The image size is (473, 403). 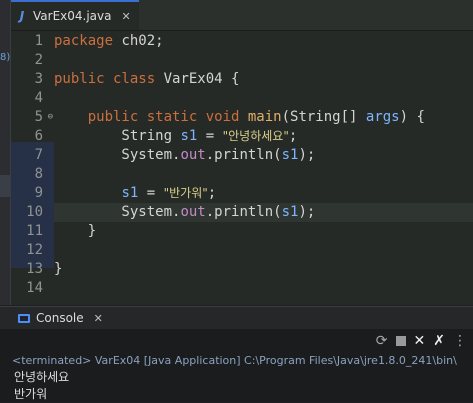 What do you see at coordinates (242, 174) in the screenshot?
I see `code-line: 8` at bounding box center [242, 174].